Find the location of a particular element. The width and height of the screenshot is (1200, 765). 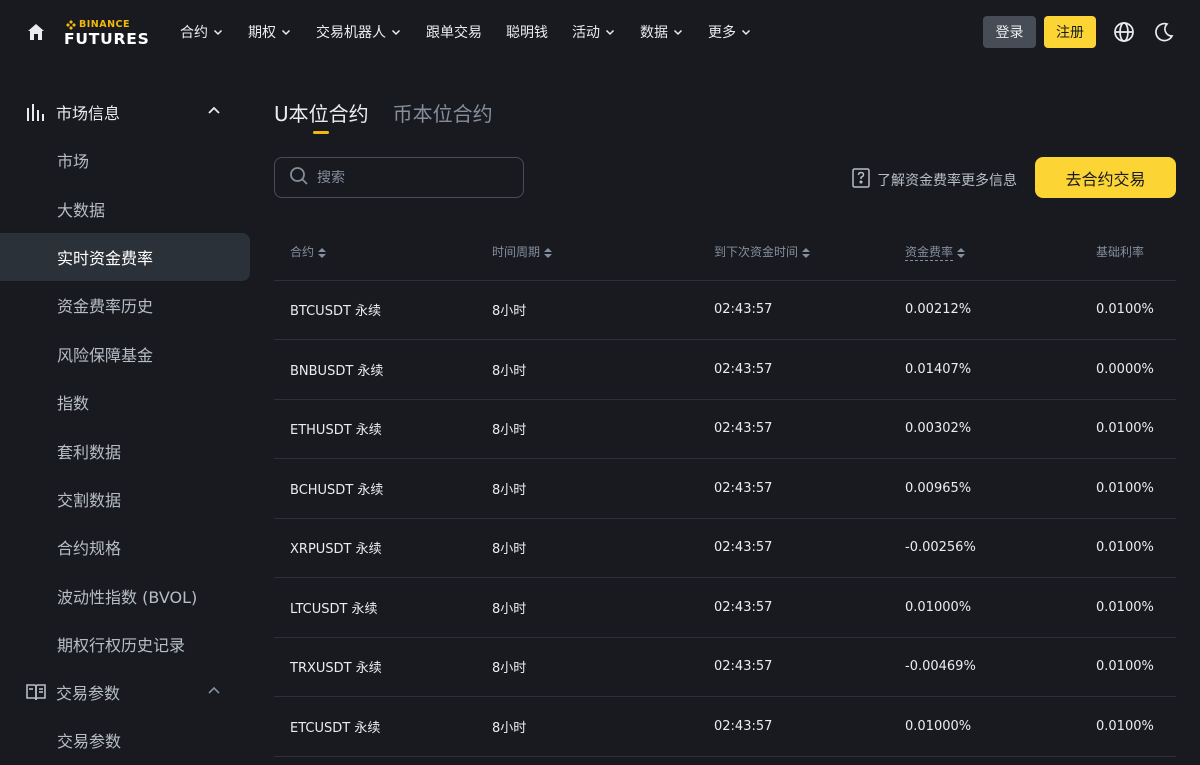

sidebar-item-6: 套利数据 is located at coordinates (125, 450).